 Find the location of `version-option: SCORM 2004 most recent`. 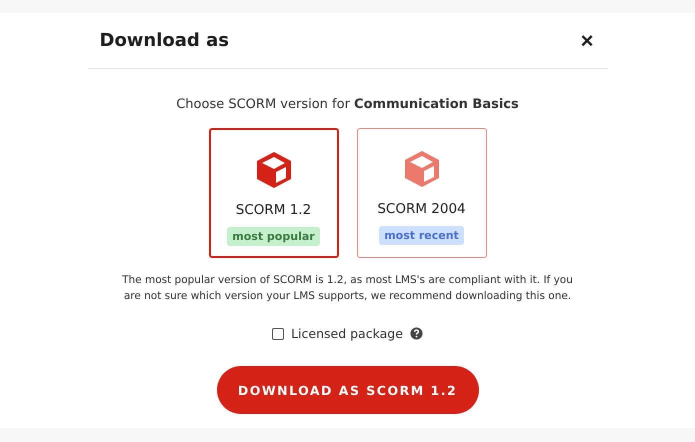

version-option: SCORM 2004 most recent is located at coordinates (421, 193).